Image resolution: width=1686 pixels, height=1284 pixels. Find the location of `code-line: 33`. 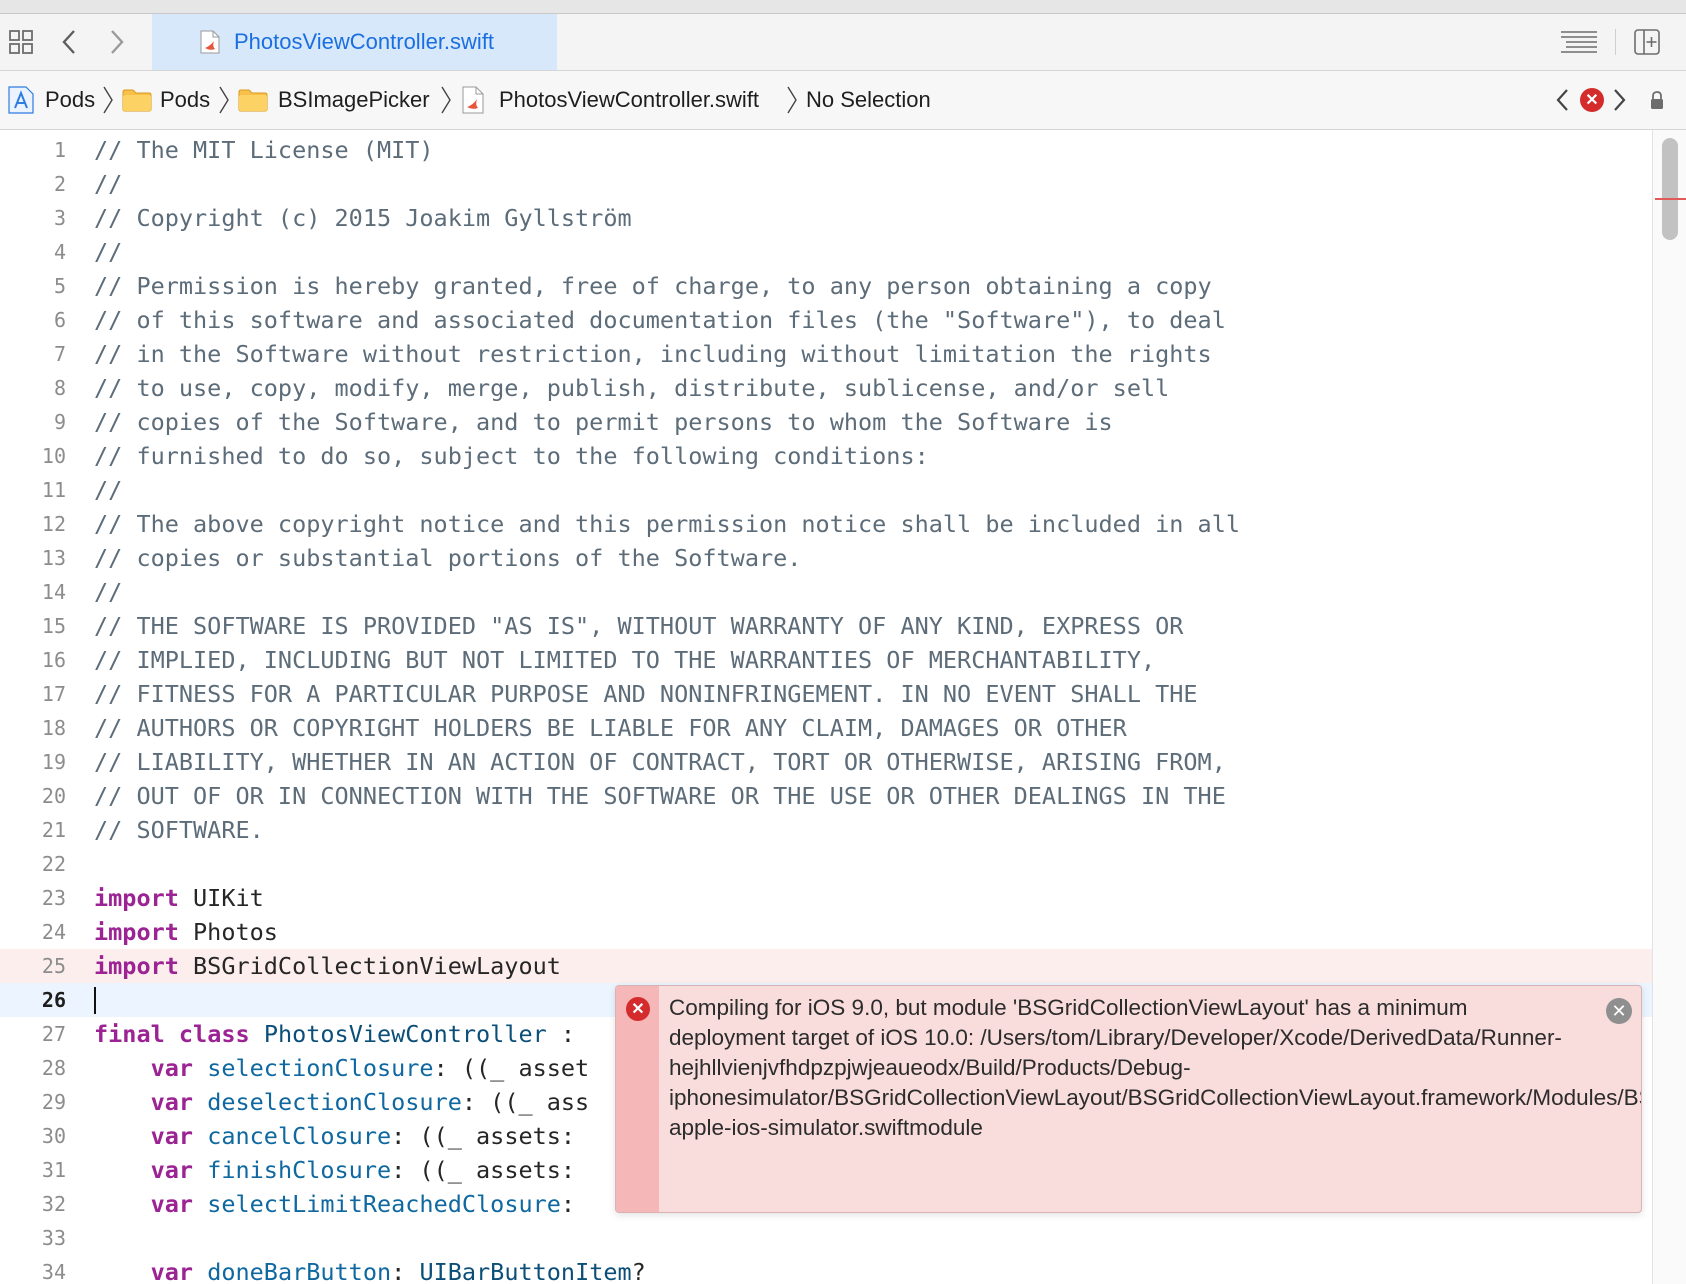

code-line: 33 is located at coordinates (826, 1238).